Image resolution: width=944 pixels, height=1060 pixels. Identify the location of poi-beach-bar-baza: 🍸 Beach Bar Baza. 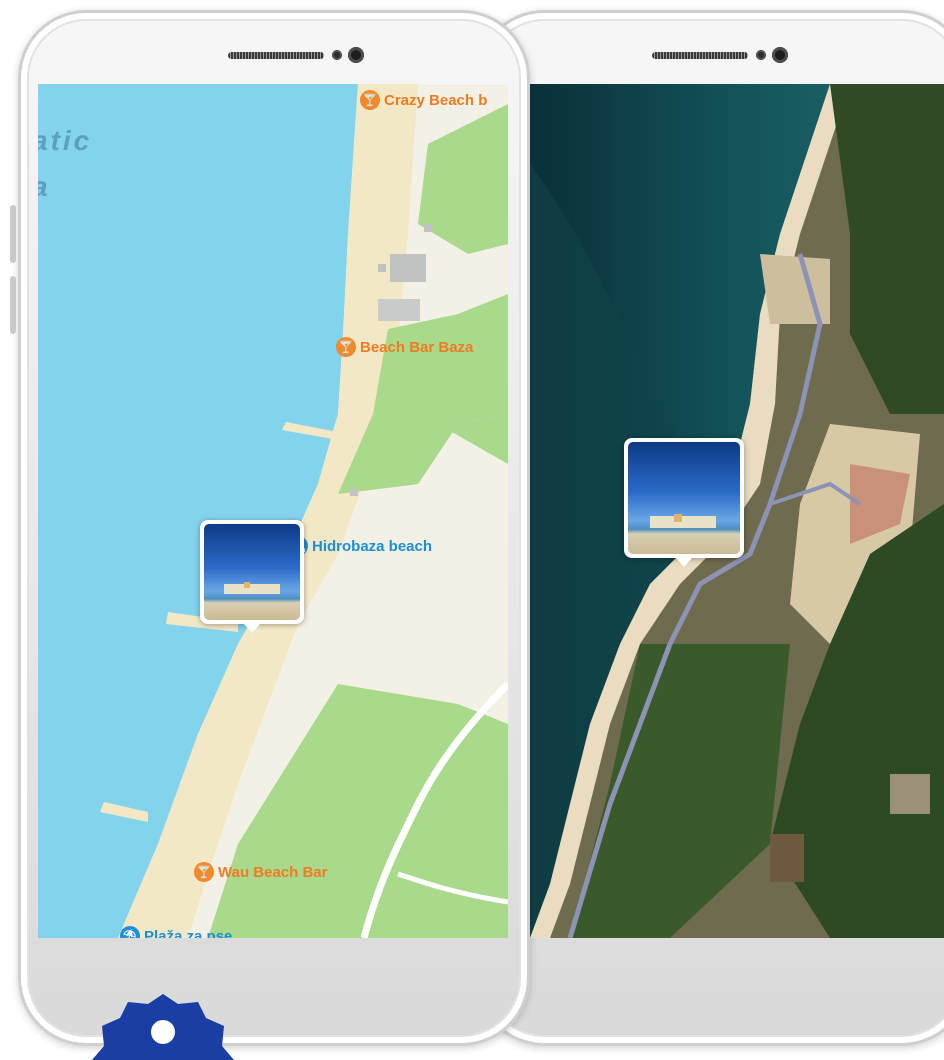
(404, 347).